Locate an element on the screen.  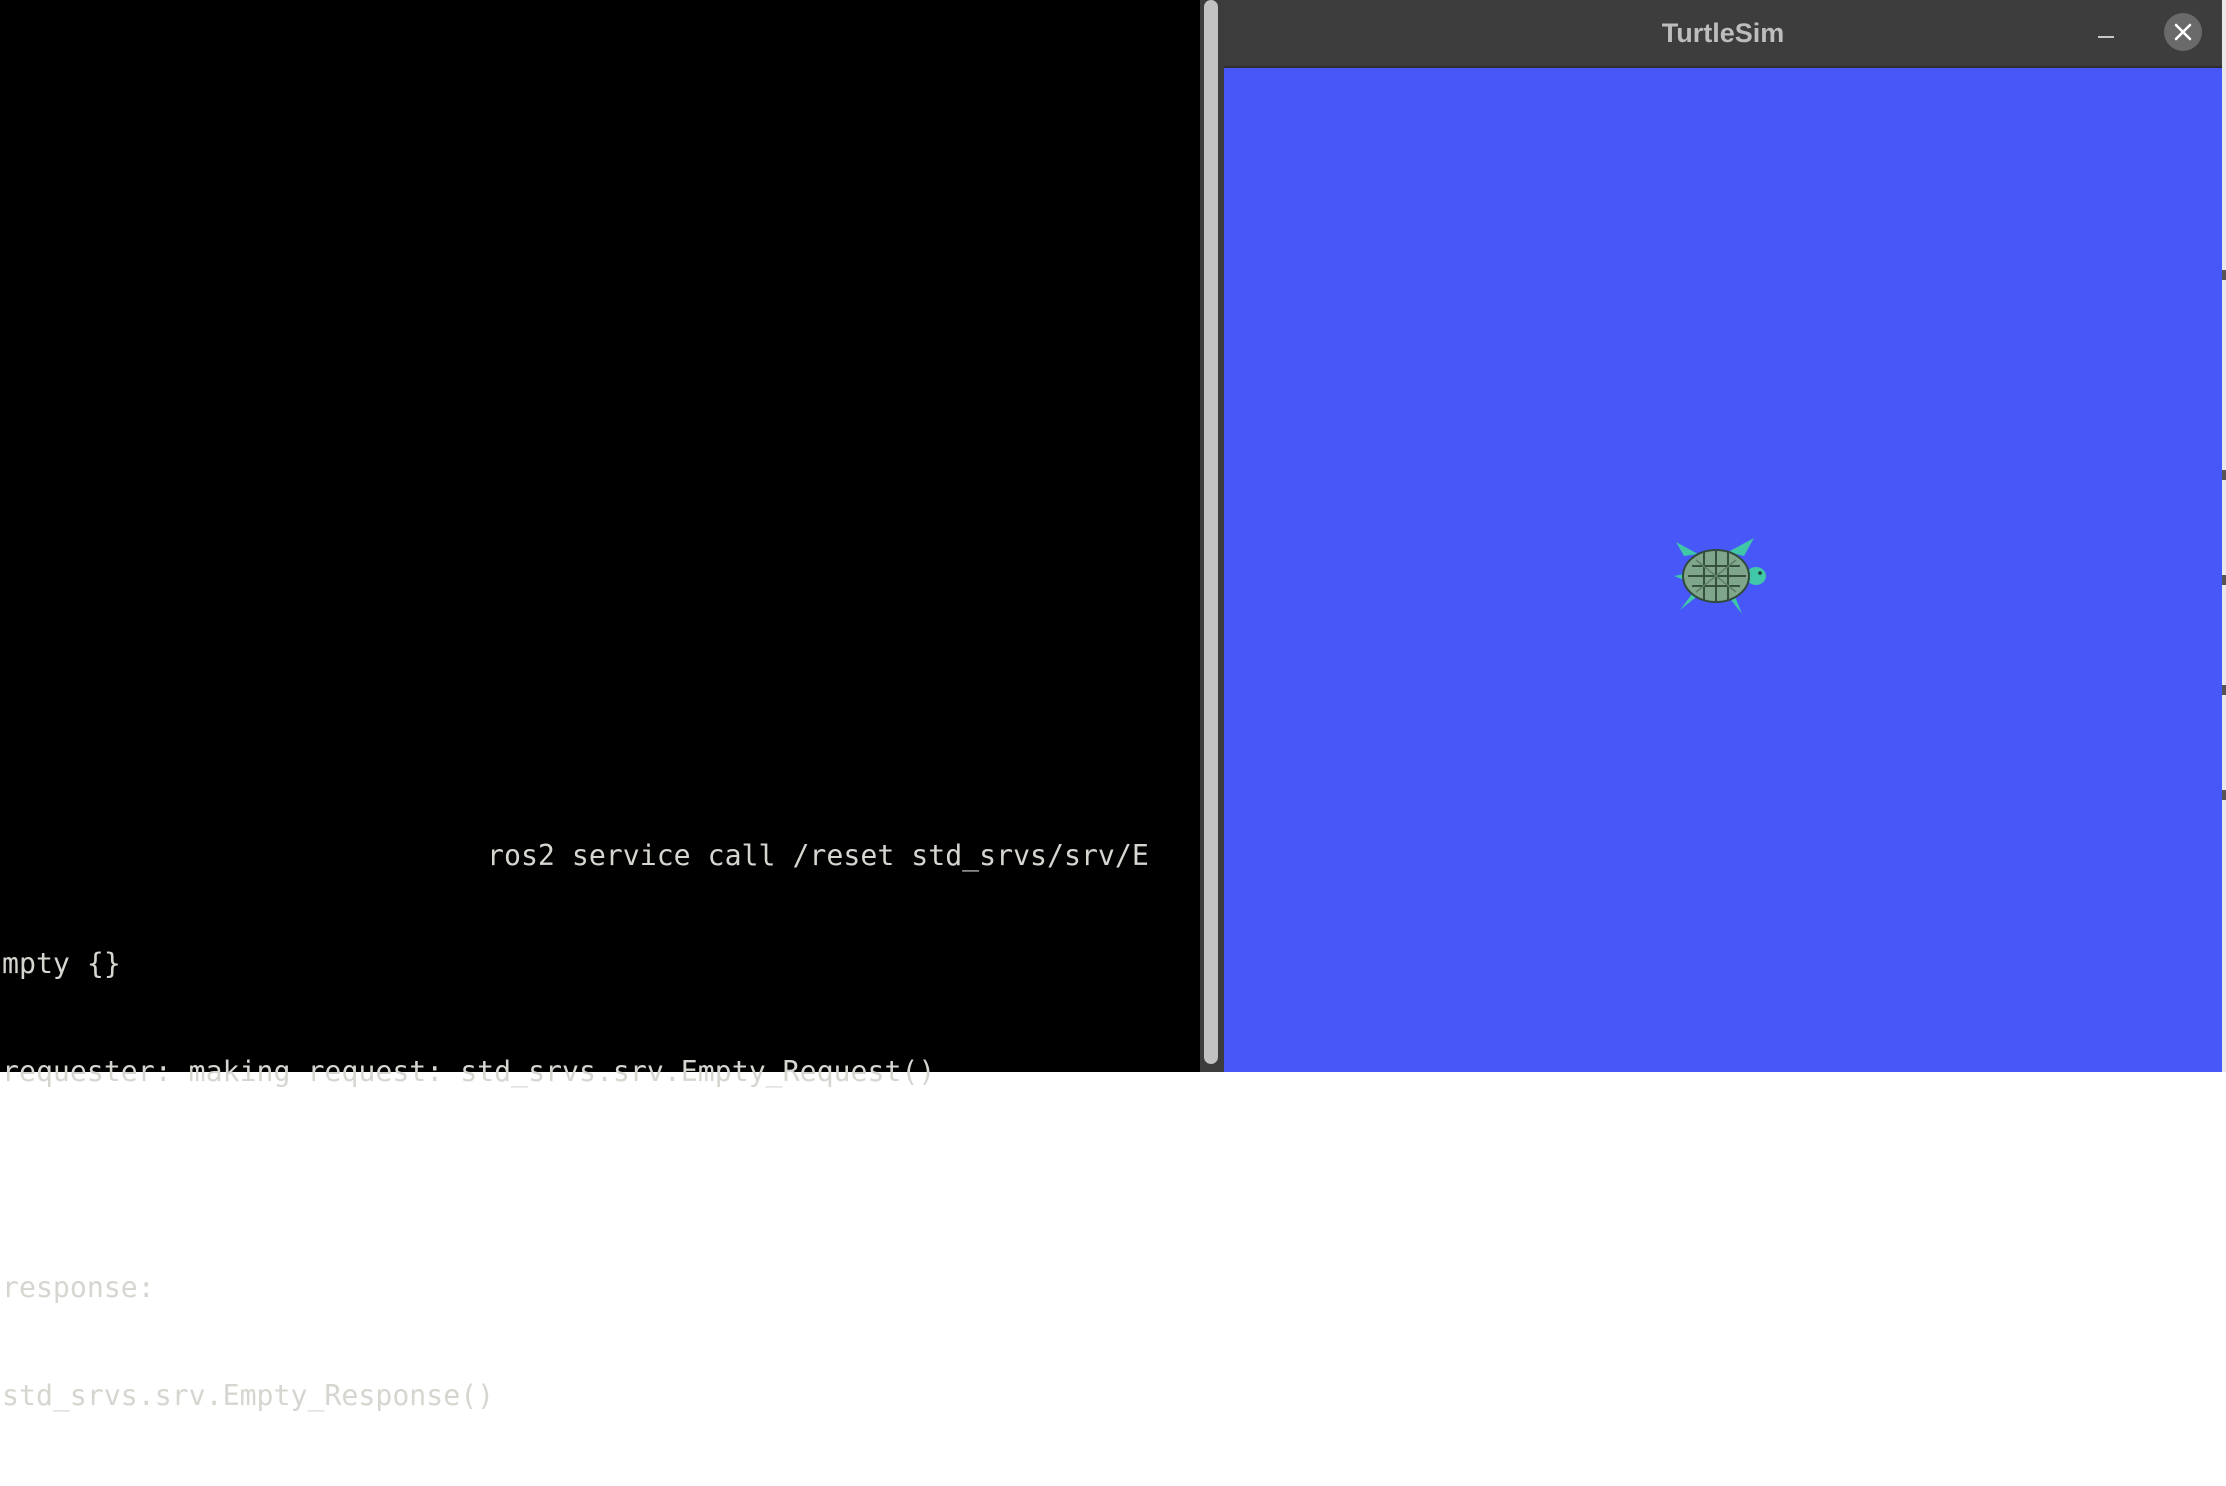
close-icon is located at coordinates (2183, 32).